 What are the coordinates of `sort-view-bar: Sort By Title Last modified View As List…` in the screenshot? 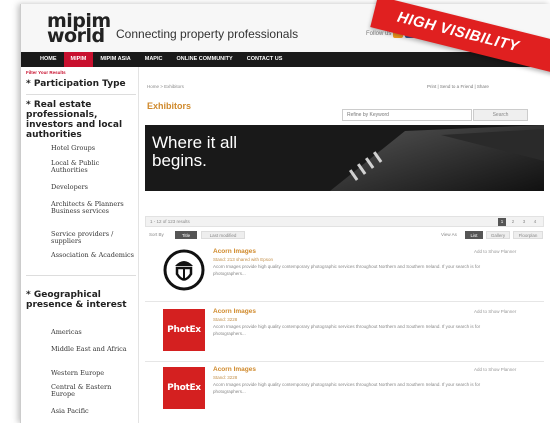 It's located at (344, 235).